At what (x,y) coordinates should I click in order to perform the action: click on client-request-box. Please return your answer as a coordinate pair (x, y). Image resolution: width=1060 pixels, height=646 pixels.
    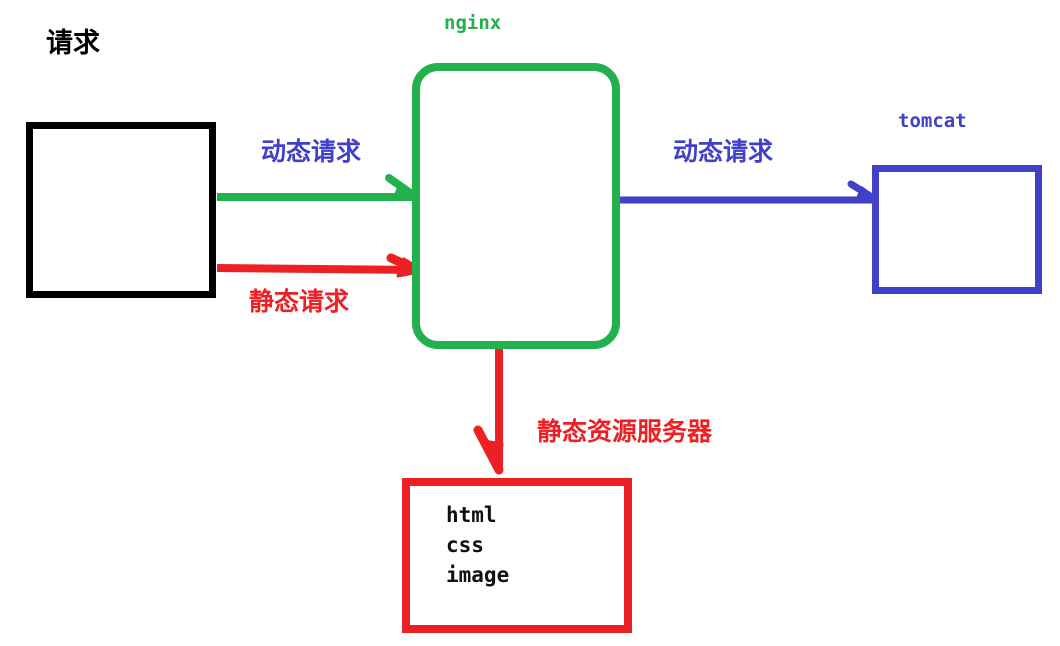
    Looking at the image, I should click on (121, 210).